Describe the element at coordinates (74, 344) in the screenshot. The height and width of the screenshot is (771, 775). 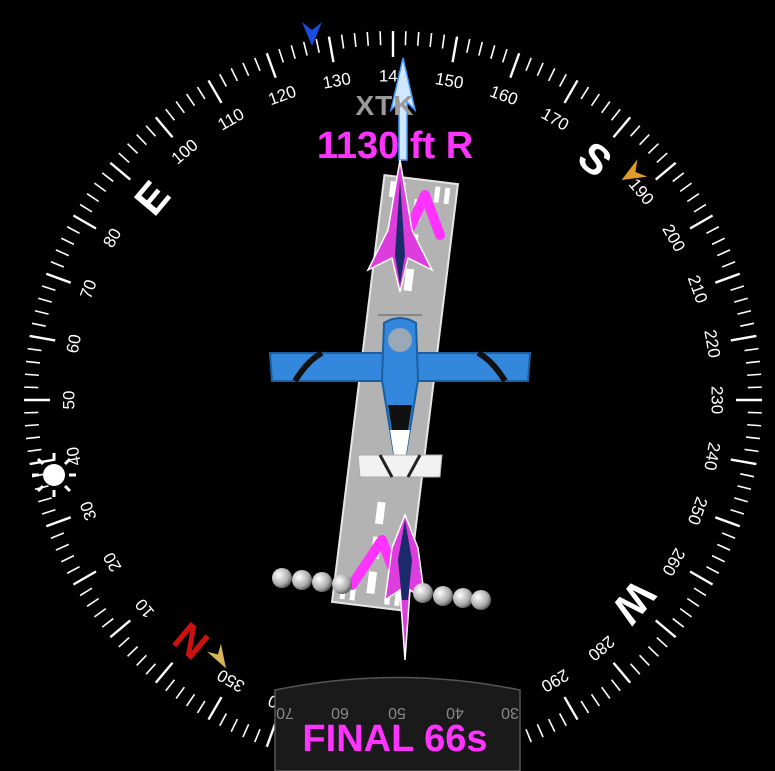
I see `degree-label: 60` at that location.